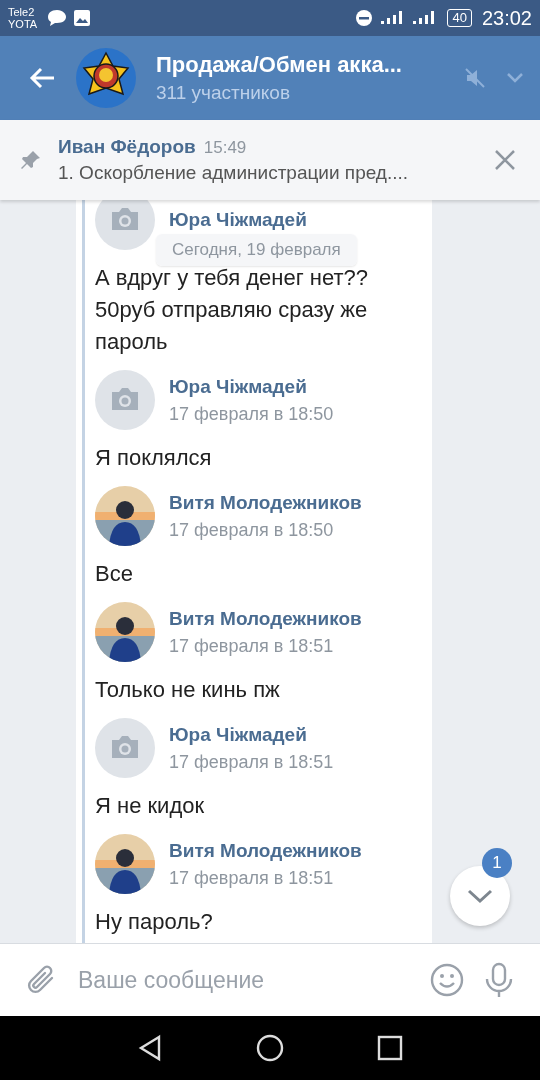 This screenshot has height=1080, width=540. I want to click on chevron-down-icon, so click(480, 896).